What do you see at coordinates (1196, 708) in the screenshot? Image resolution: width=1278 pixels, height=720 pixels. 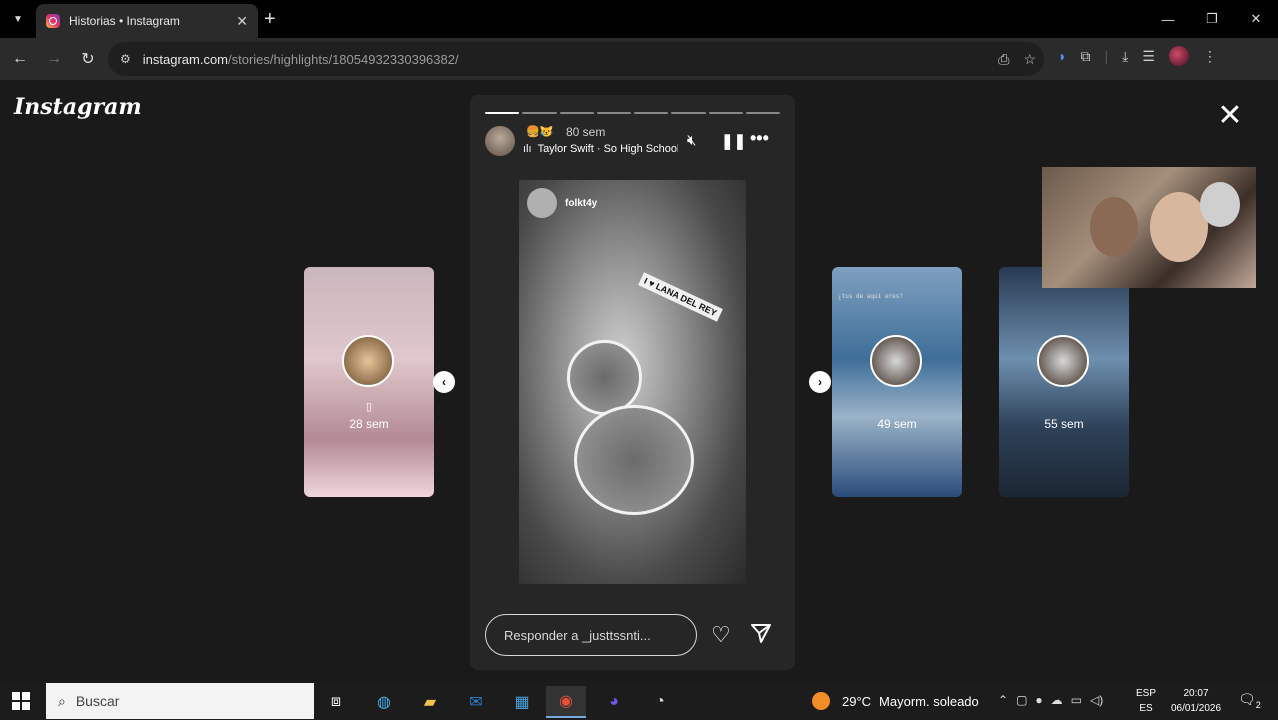 I see `clock-date: 06/01/2026` at bounding box center [1196, 708].